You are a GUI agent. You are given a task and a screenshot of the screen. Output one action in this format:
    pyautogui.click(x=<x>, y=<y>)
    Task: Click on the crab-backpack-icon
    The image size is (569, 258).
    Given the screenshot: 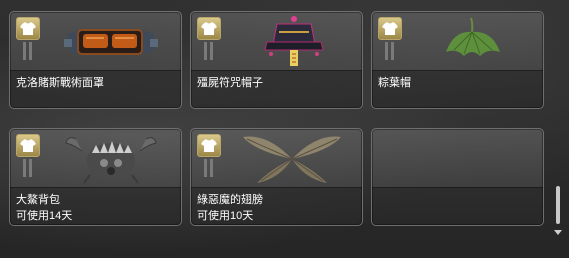 What is the action you would take?
    pyautogui.click(x=111, y=160)
    